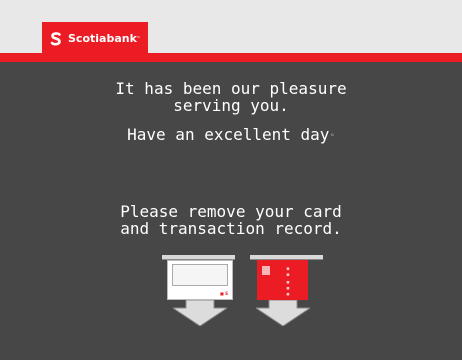 The width and height of the screenshot is (462, 360). What do you see at coordinates (228, 134) in the screenshot?
I see `greeting-text: Have an excellent day` at bounding box center [228, 134].